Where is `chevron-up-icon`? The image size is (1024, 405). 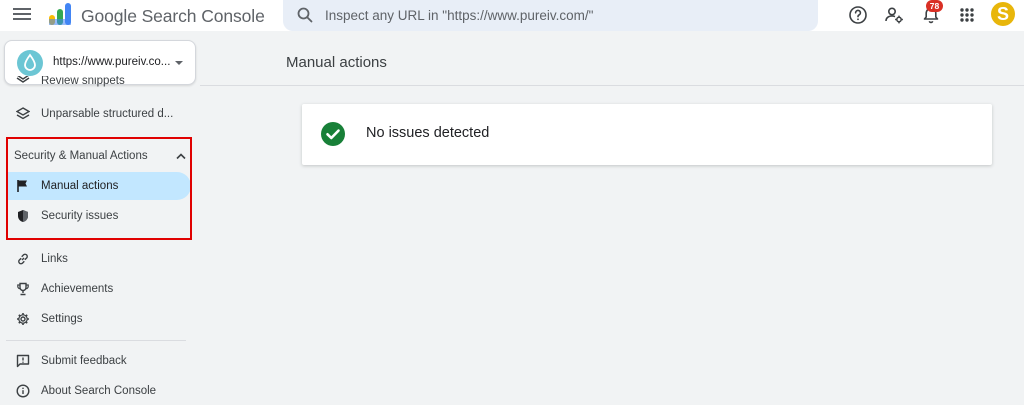
chevron-up-icon is located at coordinates (181, 156).